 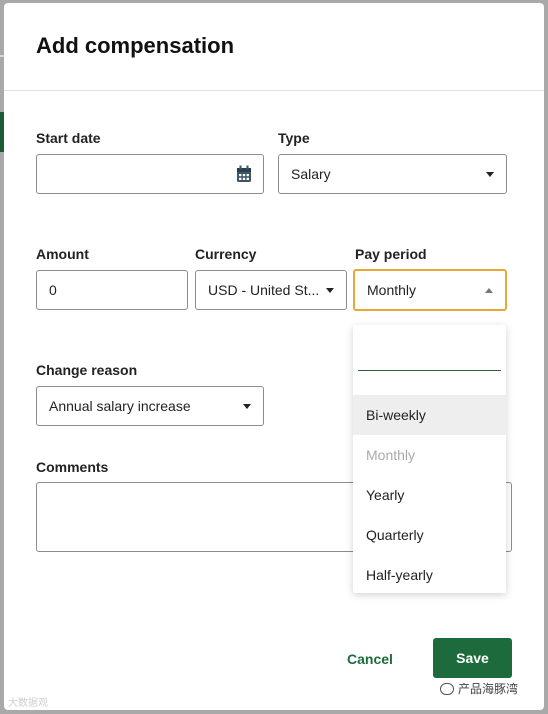 What do you see at coordinates (429, 354) in the screenshot?
I see `dropdown-search-input` at bounding box center [429, 354].